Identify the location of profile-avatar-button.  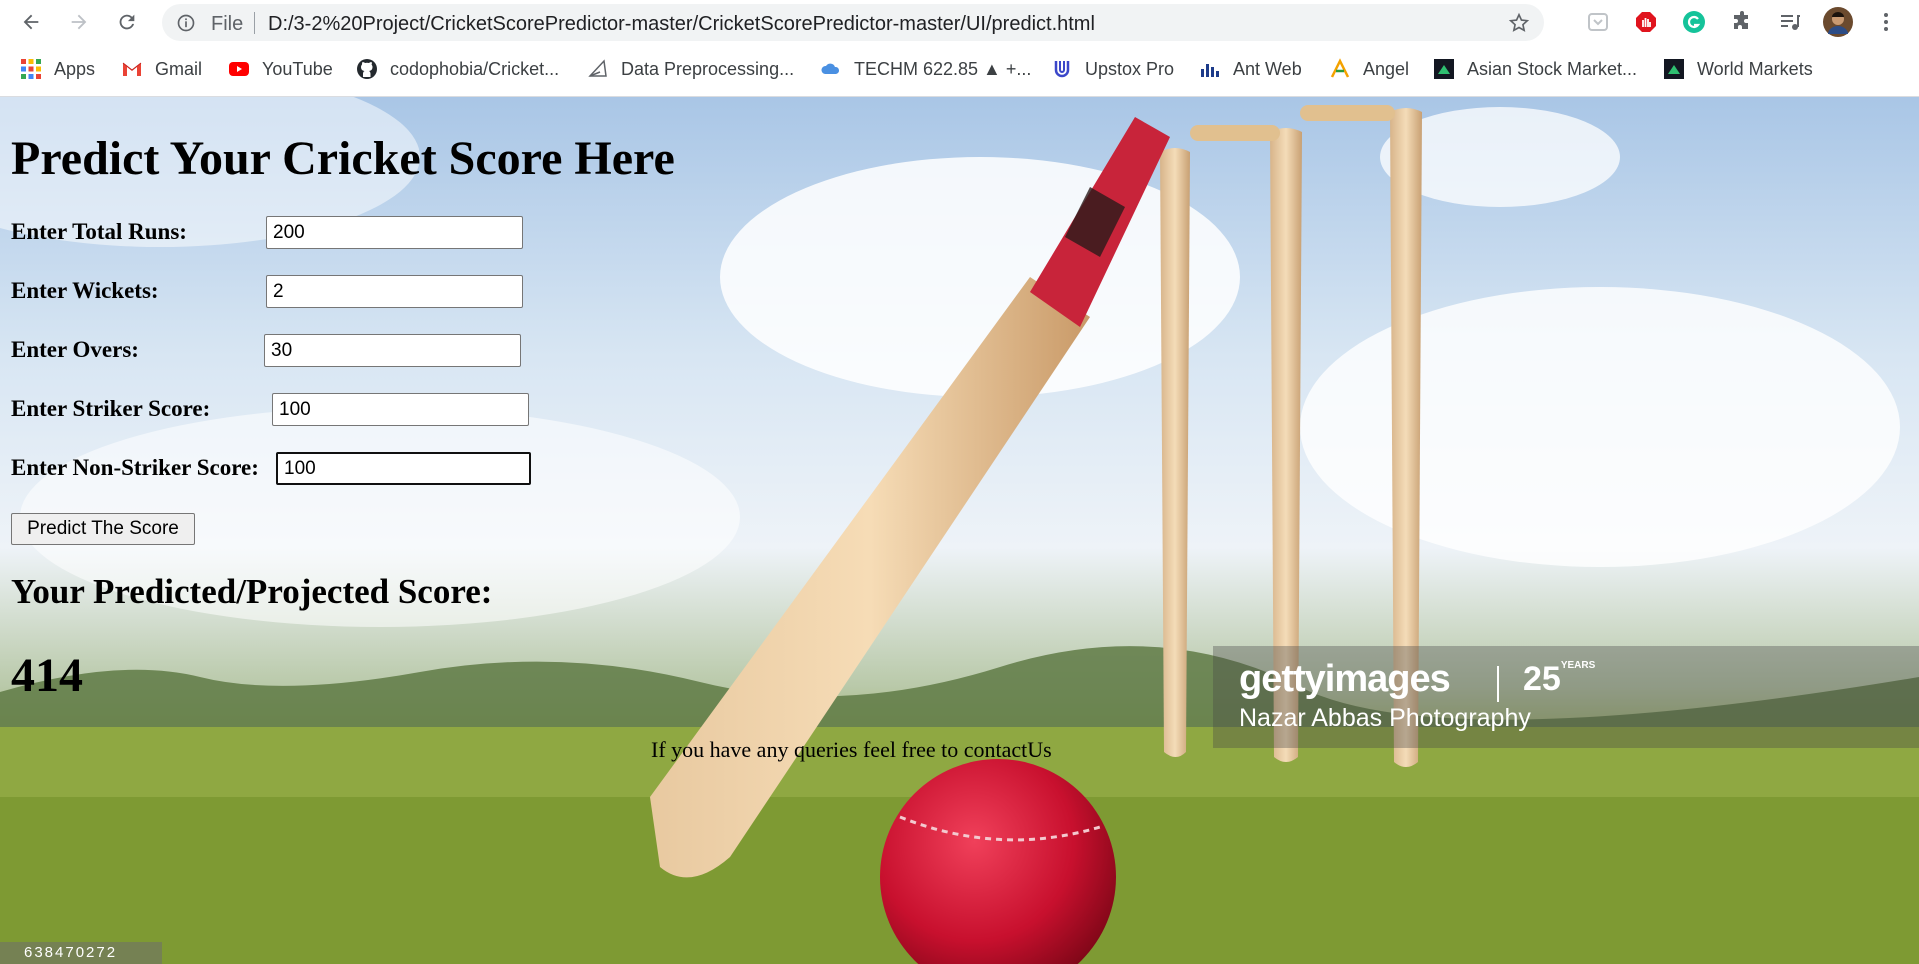
(1838, 22).